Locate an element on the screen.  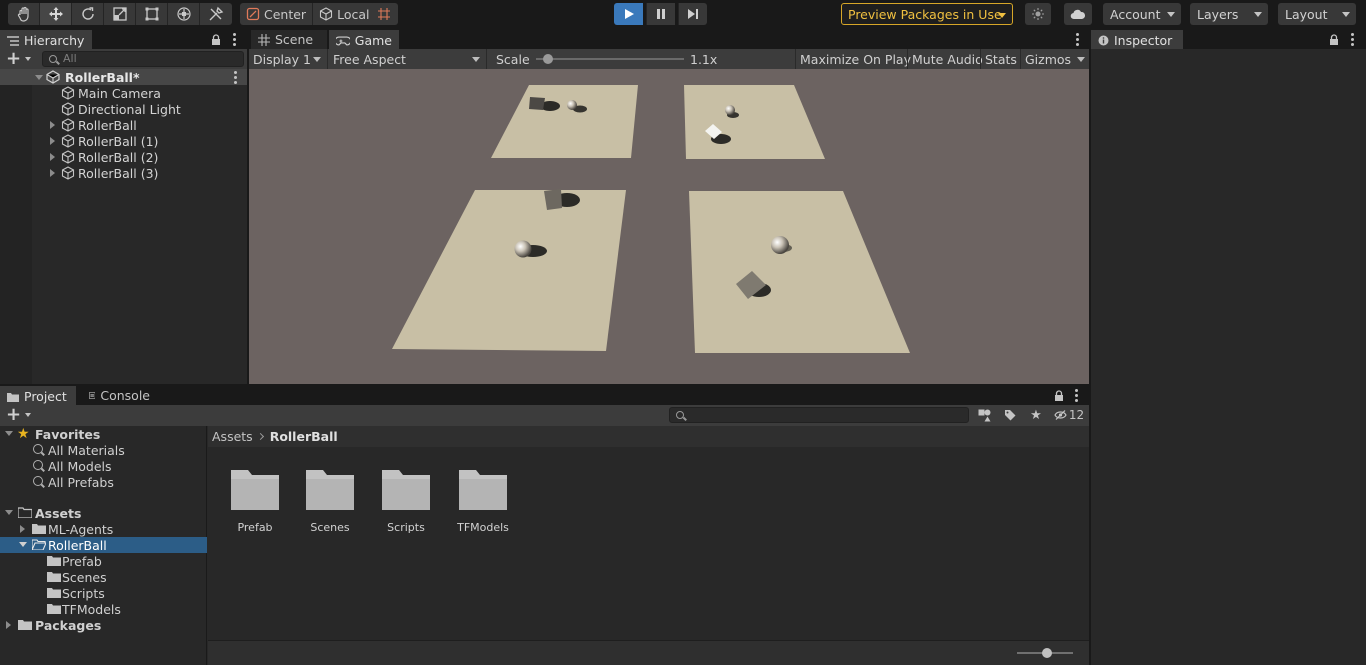
rect-tool-icon is located at coordinates (152, 14).